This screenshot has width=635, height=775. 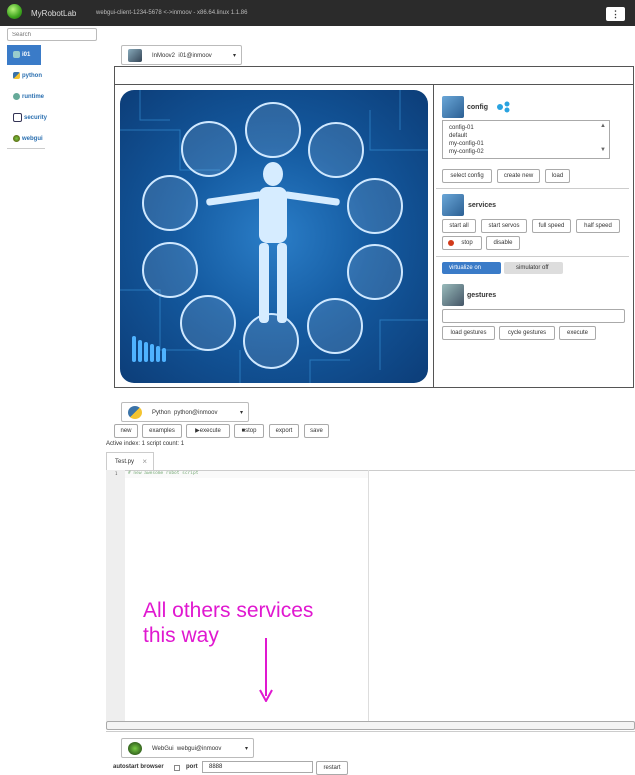 What do you see at coordinates (199, 749) in the screenshot?
I see `service-name-label: webgui@inmoov` at bounding box center [199, 749].